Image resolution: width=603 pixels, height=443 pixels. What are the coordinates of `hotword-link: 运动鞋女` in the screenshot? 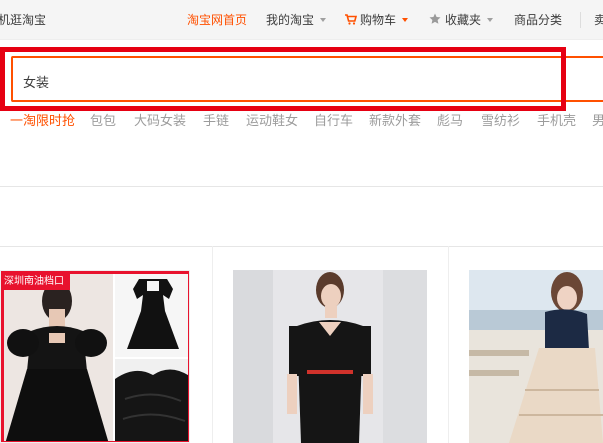 It's located at (272, 119).